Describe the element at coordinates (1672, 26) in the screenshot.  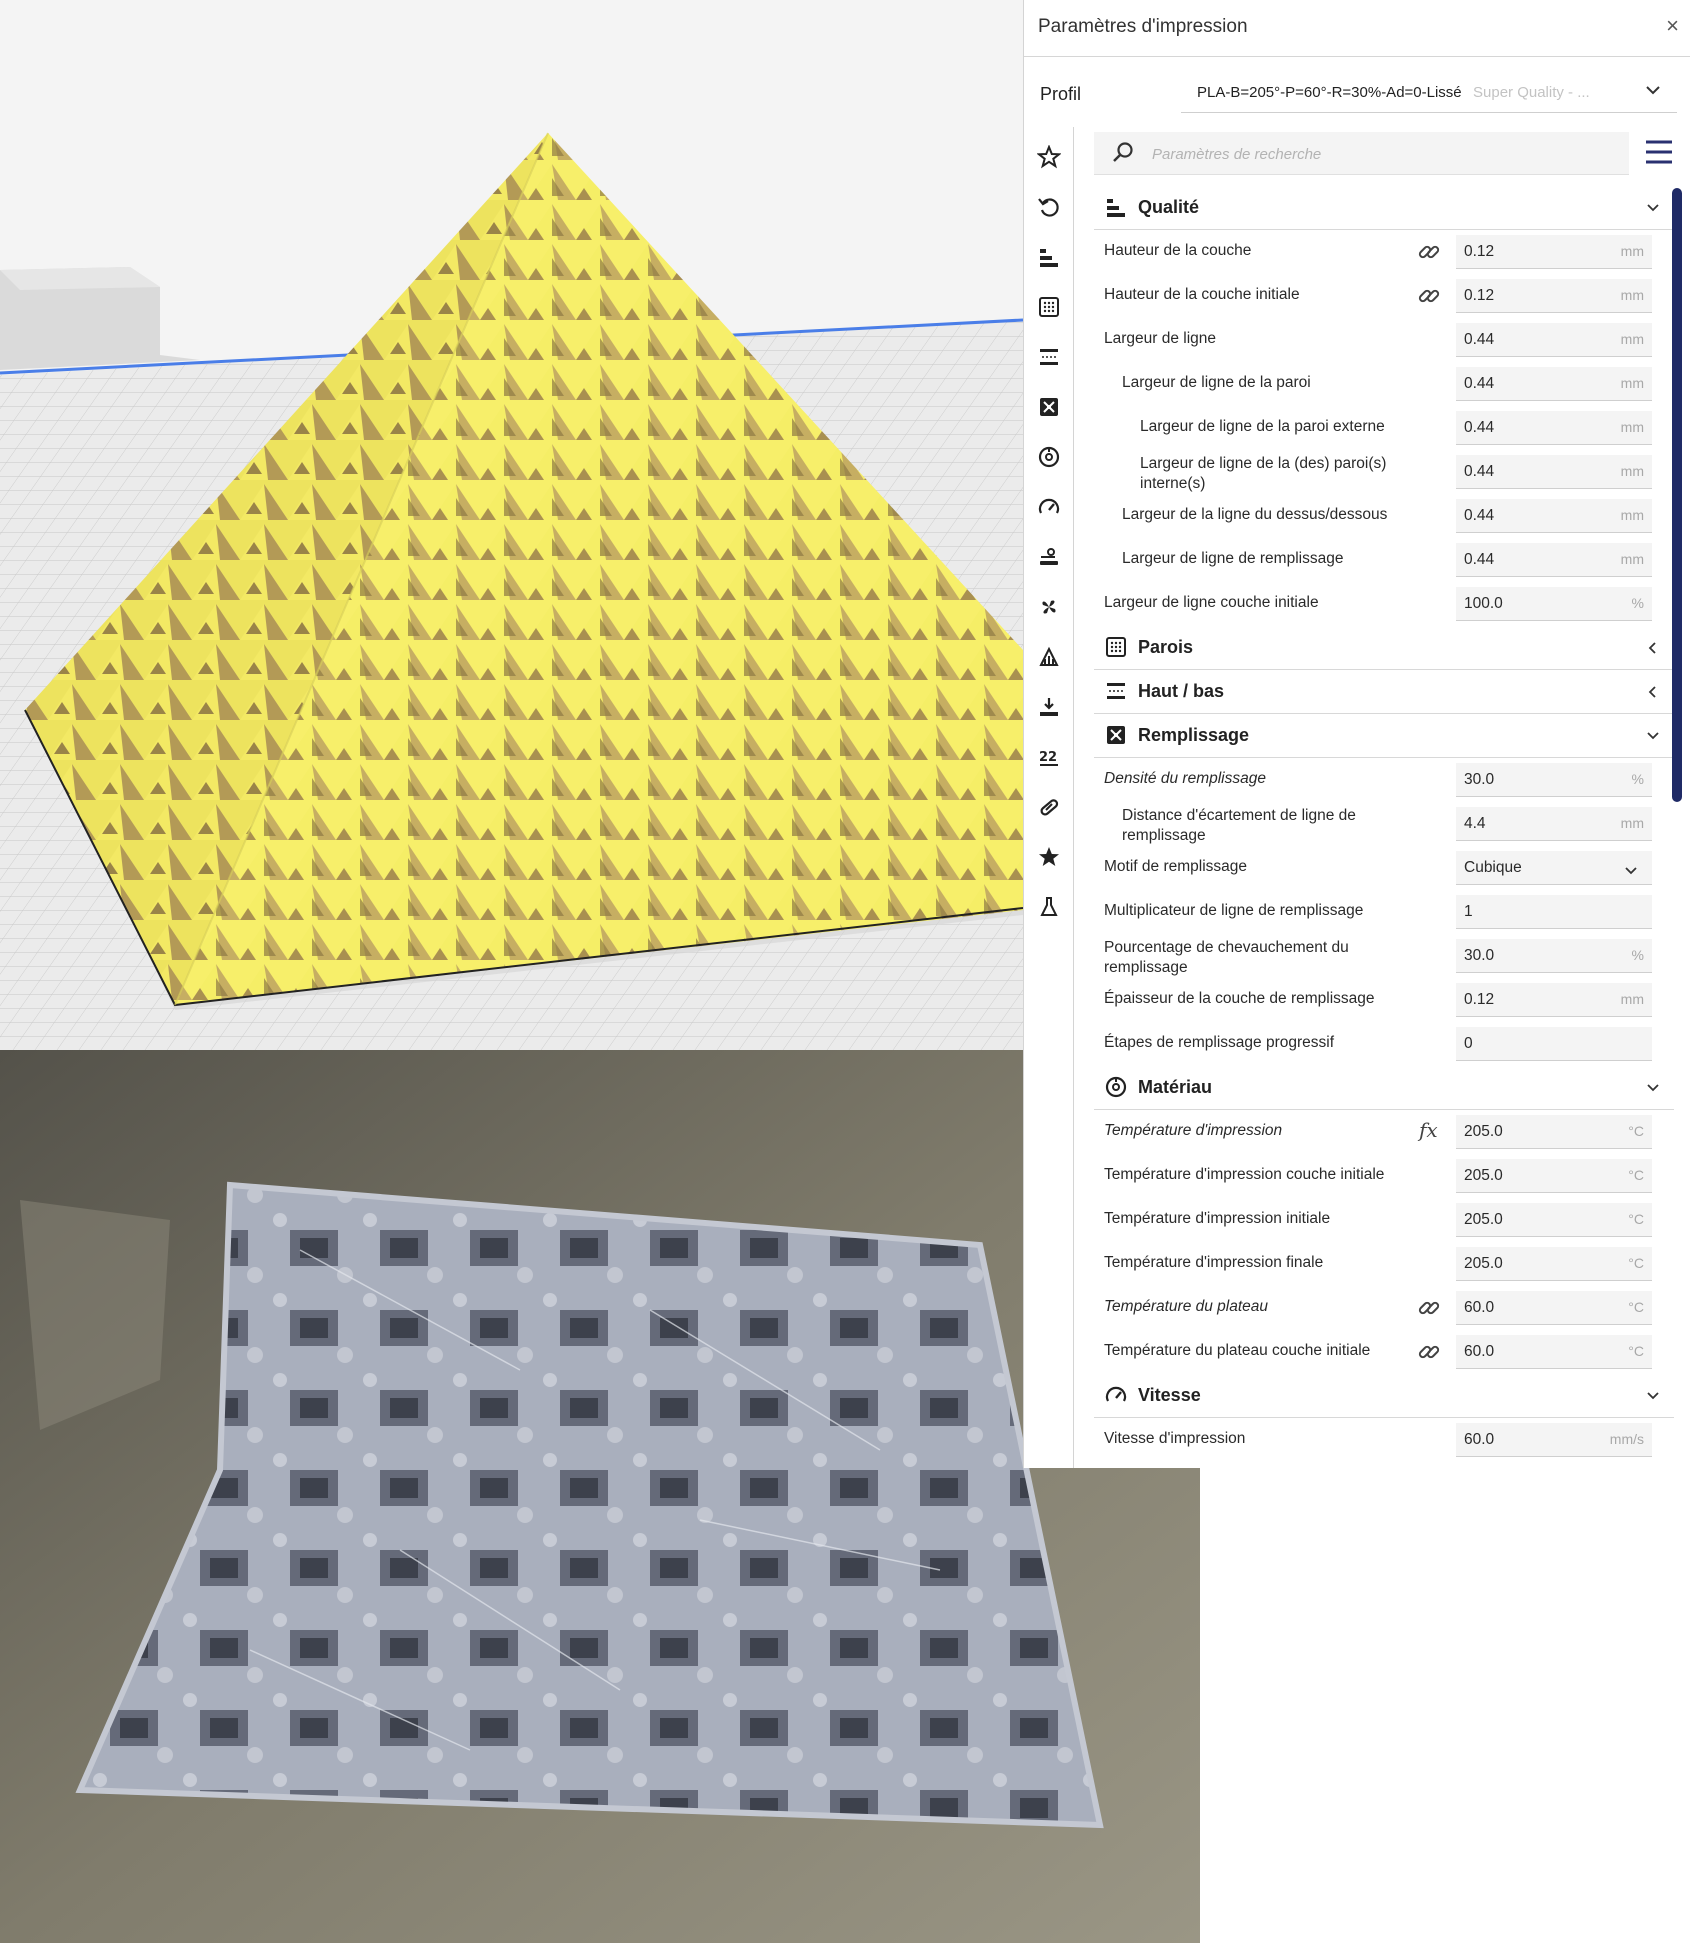
I see `close-icon: ×` at that location.